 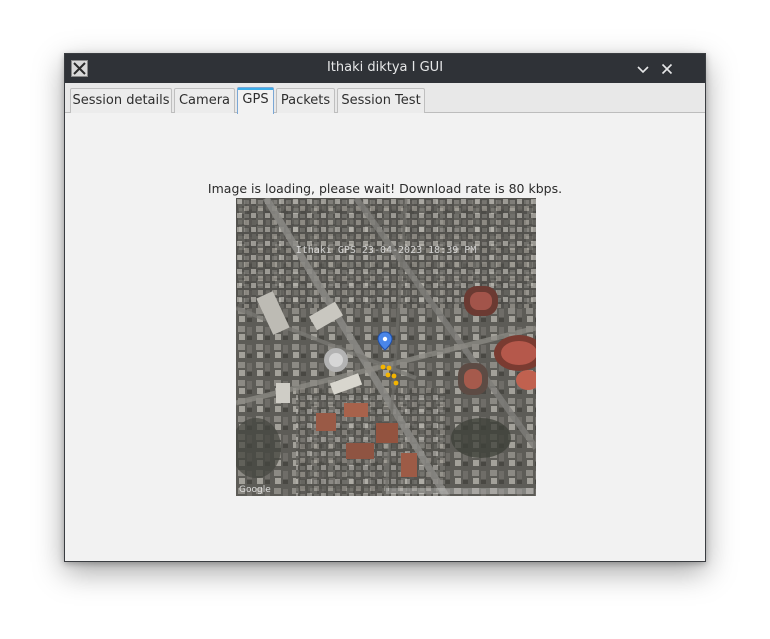 I want to click on window-title: Ithaki diktya I GUI, so click(x=385, y=67).